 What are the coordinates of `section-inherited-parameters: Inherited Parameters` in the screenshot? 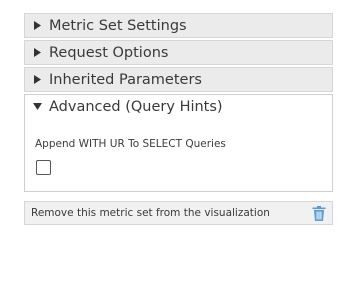 It's located at (178, 79).